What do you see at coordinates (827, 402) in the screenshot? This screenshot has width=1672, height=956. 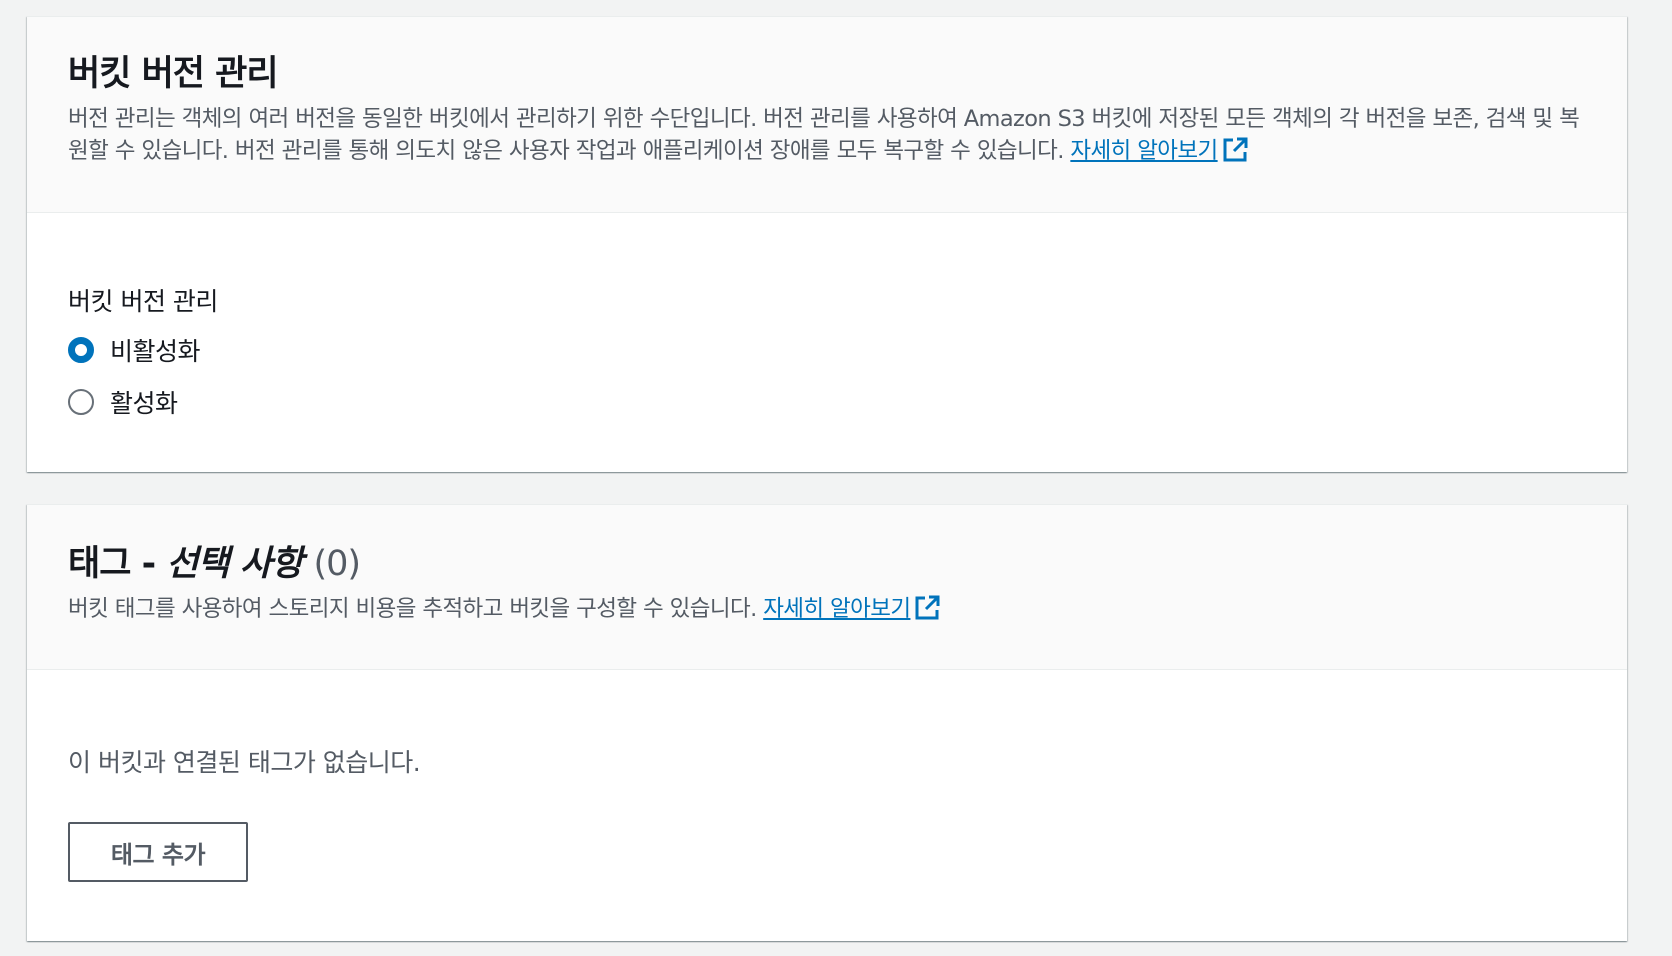 I see `radio-option-enable: 활성화` at bounding box center [827, 402].